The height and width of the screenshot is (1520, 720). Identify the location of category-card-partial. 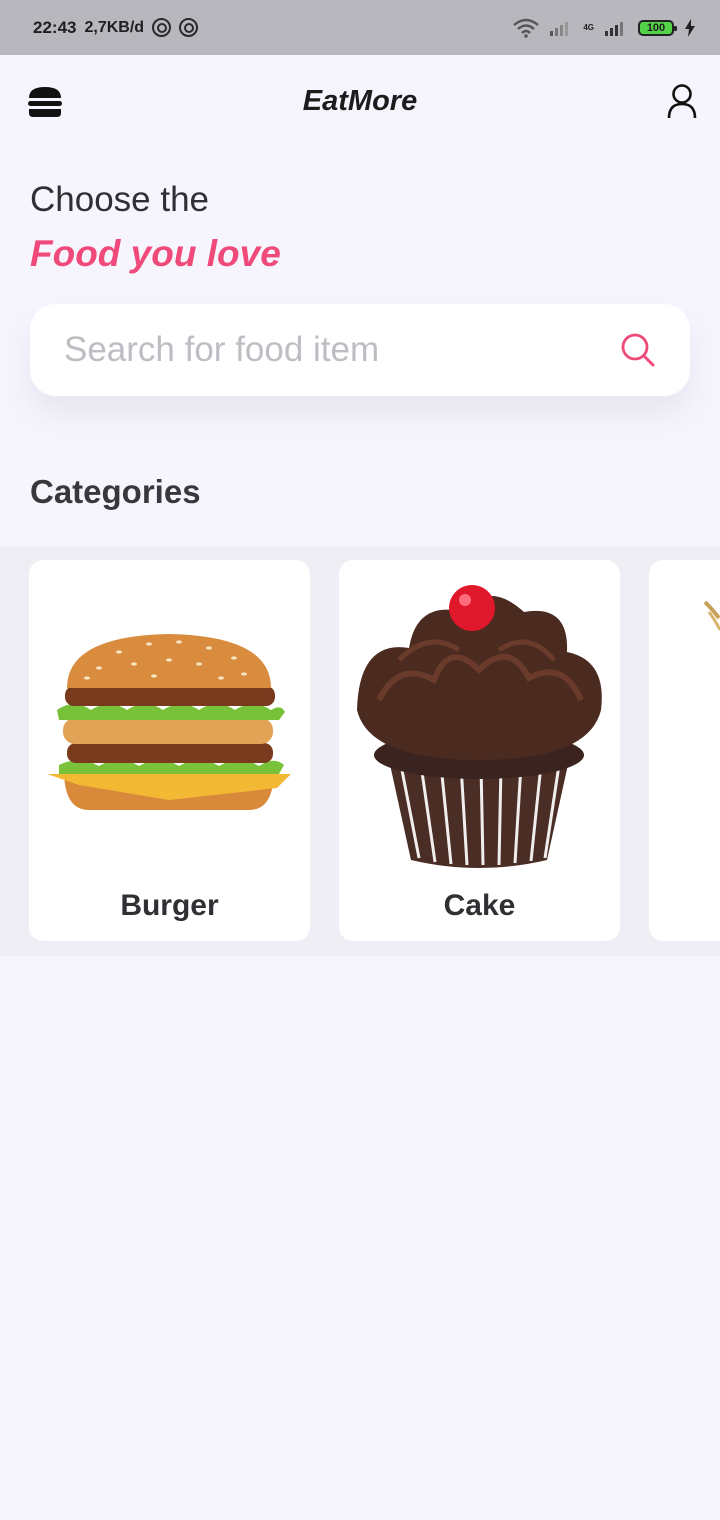
(684, 750).